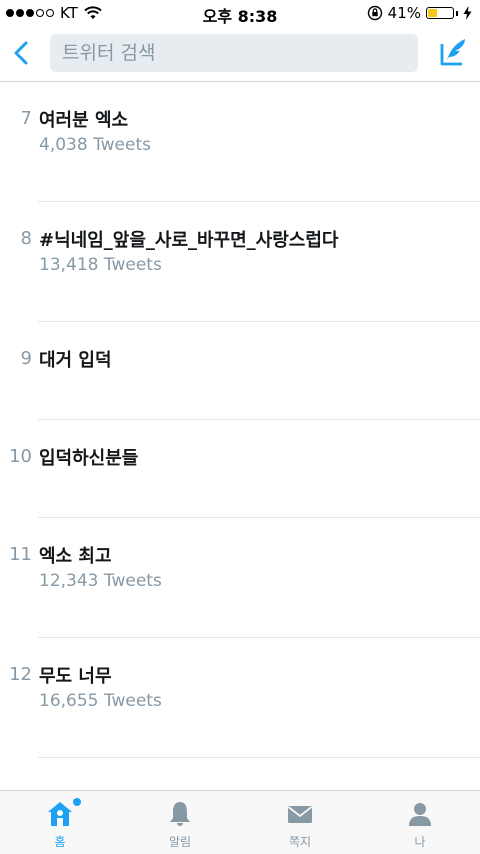 This screenshot has height=854, width=480. Describe the element at coordinates (259, 757) in the screenshot. I see `divider` at that location.